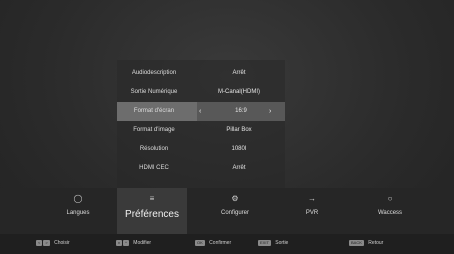 This screenshot has width=454, height=254. I want to click on category-configurer: ⚙ Configurer, so click(235, 211).